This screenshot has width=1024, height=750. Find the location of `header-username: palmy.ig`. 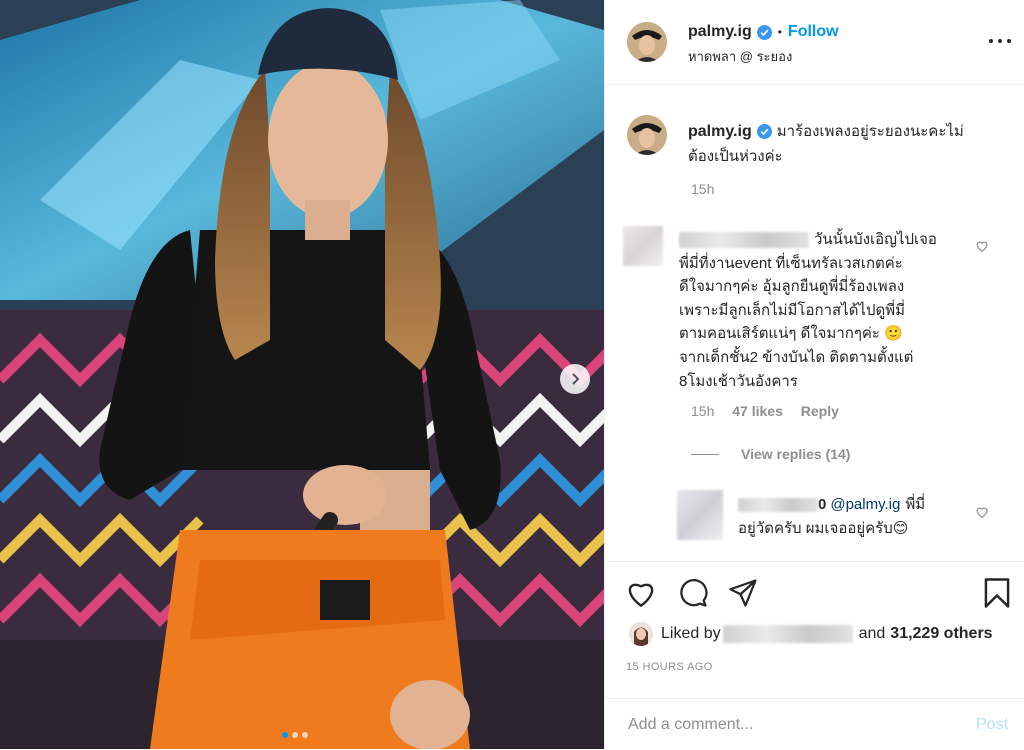

header-username: palmy.ig is located at coordinates (720, 32).